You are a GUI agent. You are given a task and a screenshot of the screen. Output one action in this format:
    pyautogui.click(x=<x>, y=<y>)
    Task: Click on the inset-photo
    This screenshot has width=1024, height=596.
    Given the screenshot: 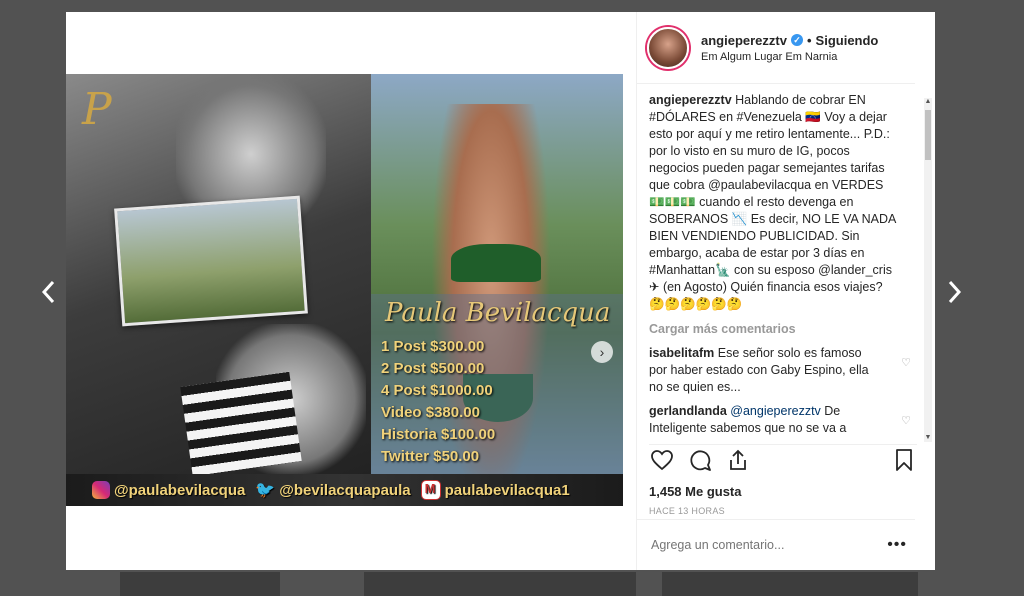 What is the action you would take?
    pyautogui.click(x=211, y=261)
    